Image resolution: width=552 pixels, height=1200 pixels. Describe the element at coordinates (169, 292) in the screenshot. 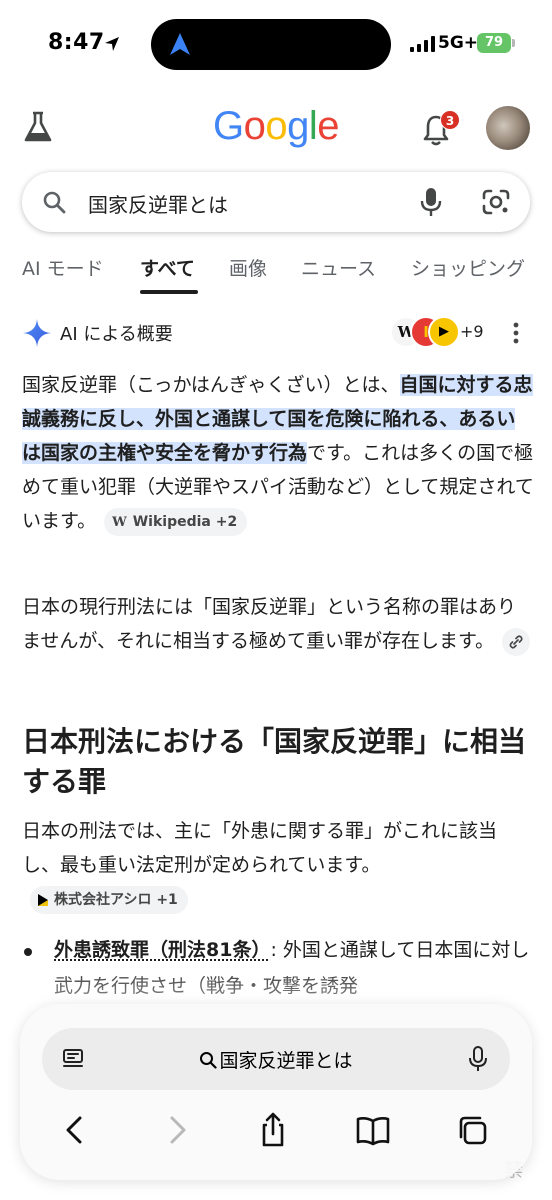

I see `active-tab-indicator` at that location.